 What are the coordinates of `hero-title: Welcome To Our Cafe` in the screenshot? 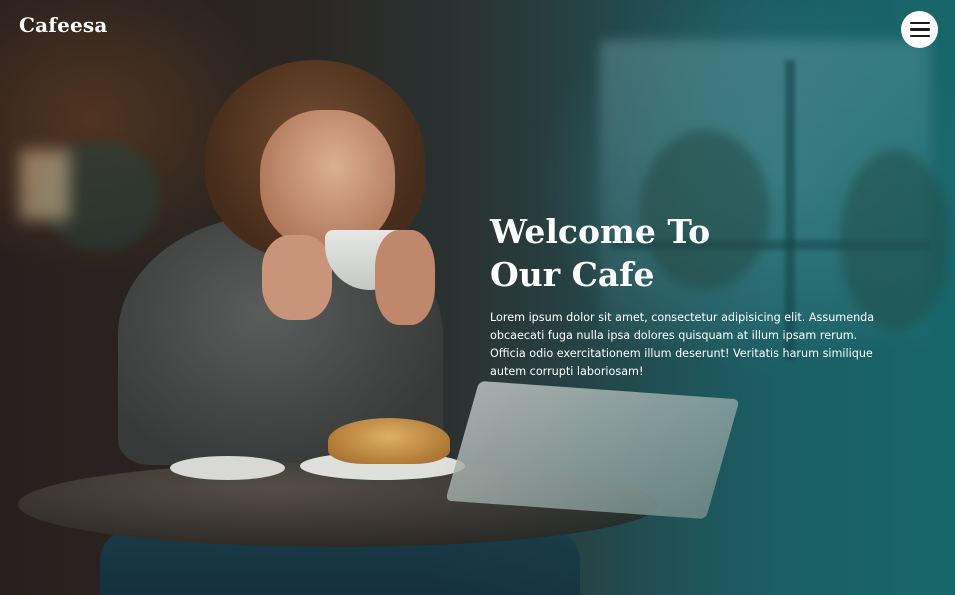 It's located at (600, 253).